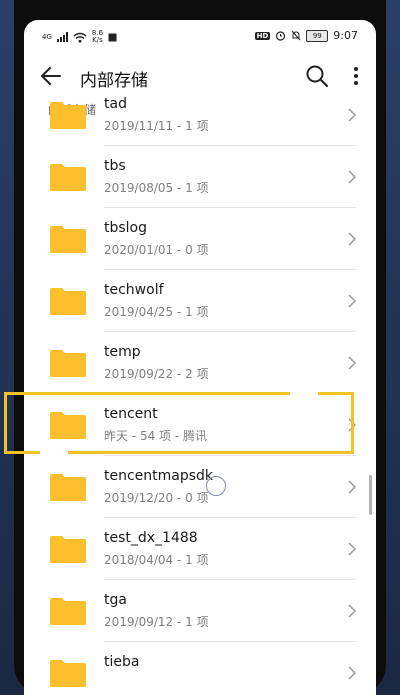  What do you see at coordinates (156, 188) in the screenshot?
I see `folder-meta: 2019/08/05 - 1 项` at bounding box center [156, 188].